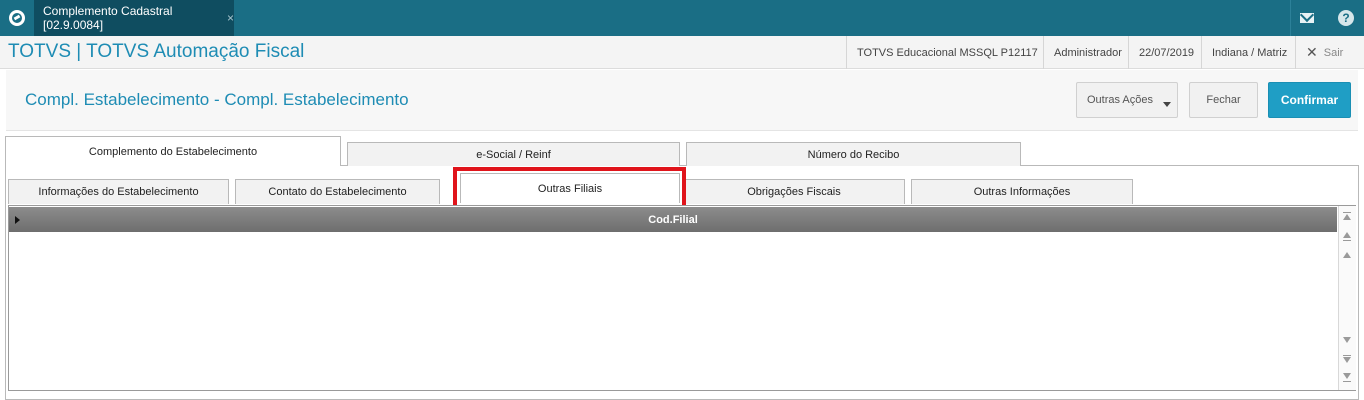 The image size is (1364, 400). I want to click on tab-obrigacoes-fiscais: Obrigações Fiscais, so click(794, 191).